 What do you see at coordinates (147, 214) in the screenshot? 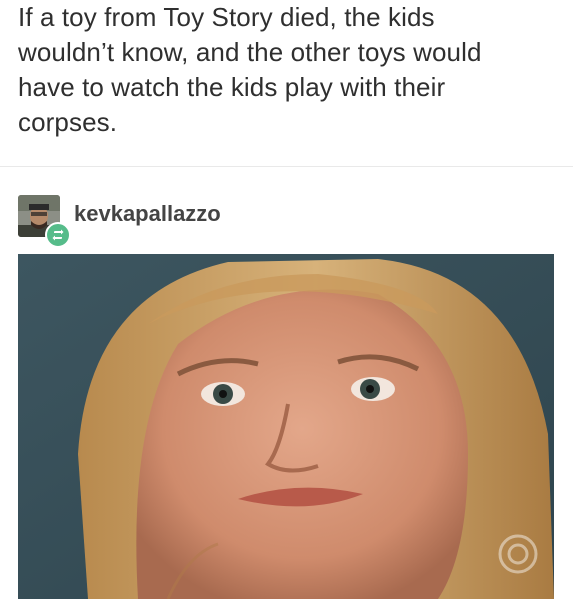
I see `reblog-username: kevkapallazzo` at bounding box center [147, 214].